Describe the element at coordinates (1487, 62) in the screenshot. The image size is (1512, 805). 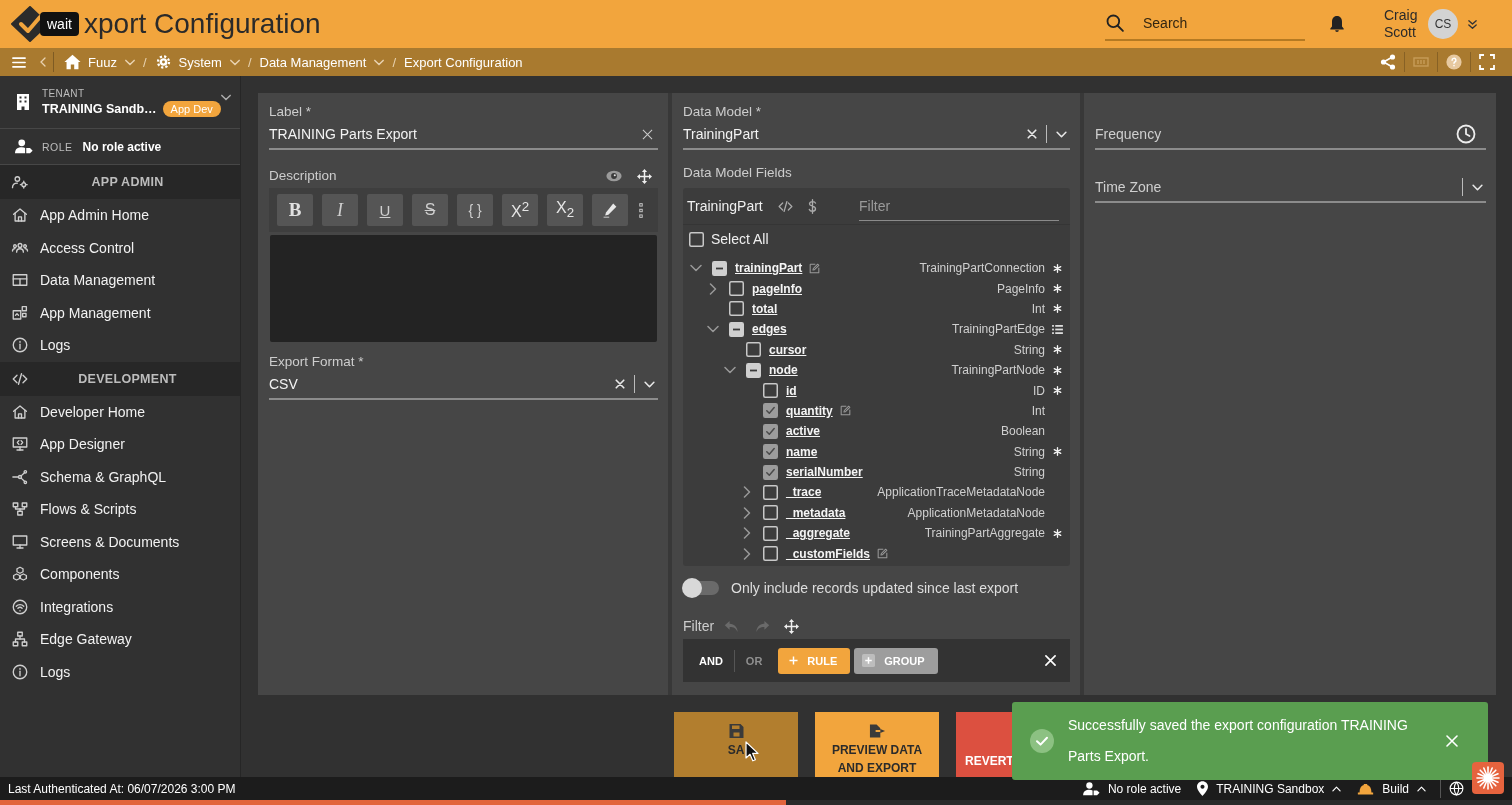
I see `fullscreen-icon` at that location.